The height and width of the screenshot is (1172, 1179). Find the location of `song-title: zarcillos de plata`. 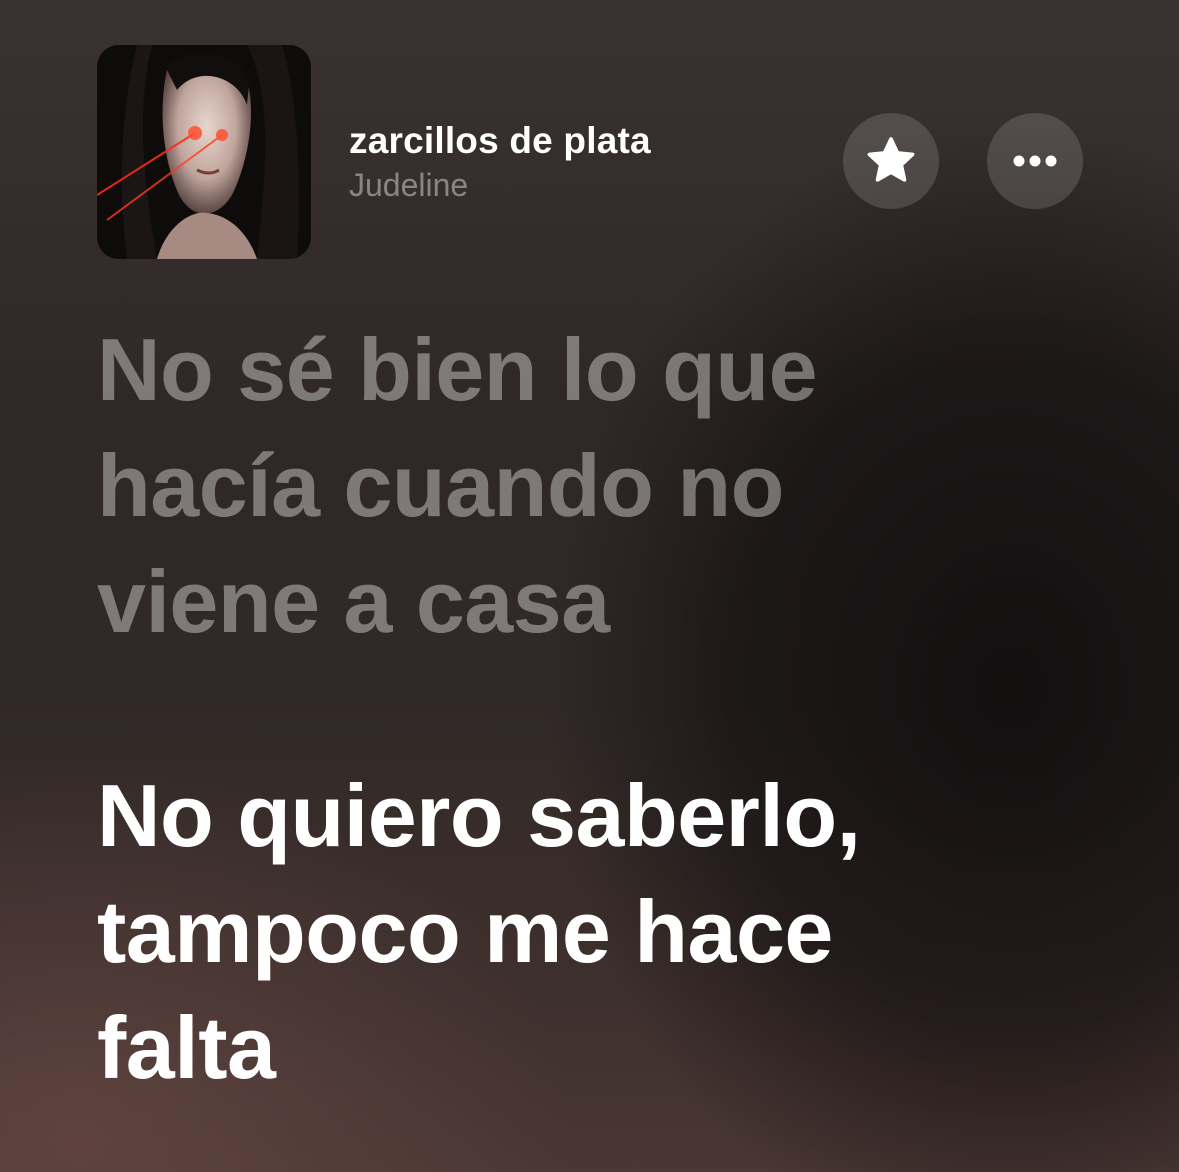

song-title: zarcillos de plata is located at coordinates (500, 141).